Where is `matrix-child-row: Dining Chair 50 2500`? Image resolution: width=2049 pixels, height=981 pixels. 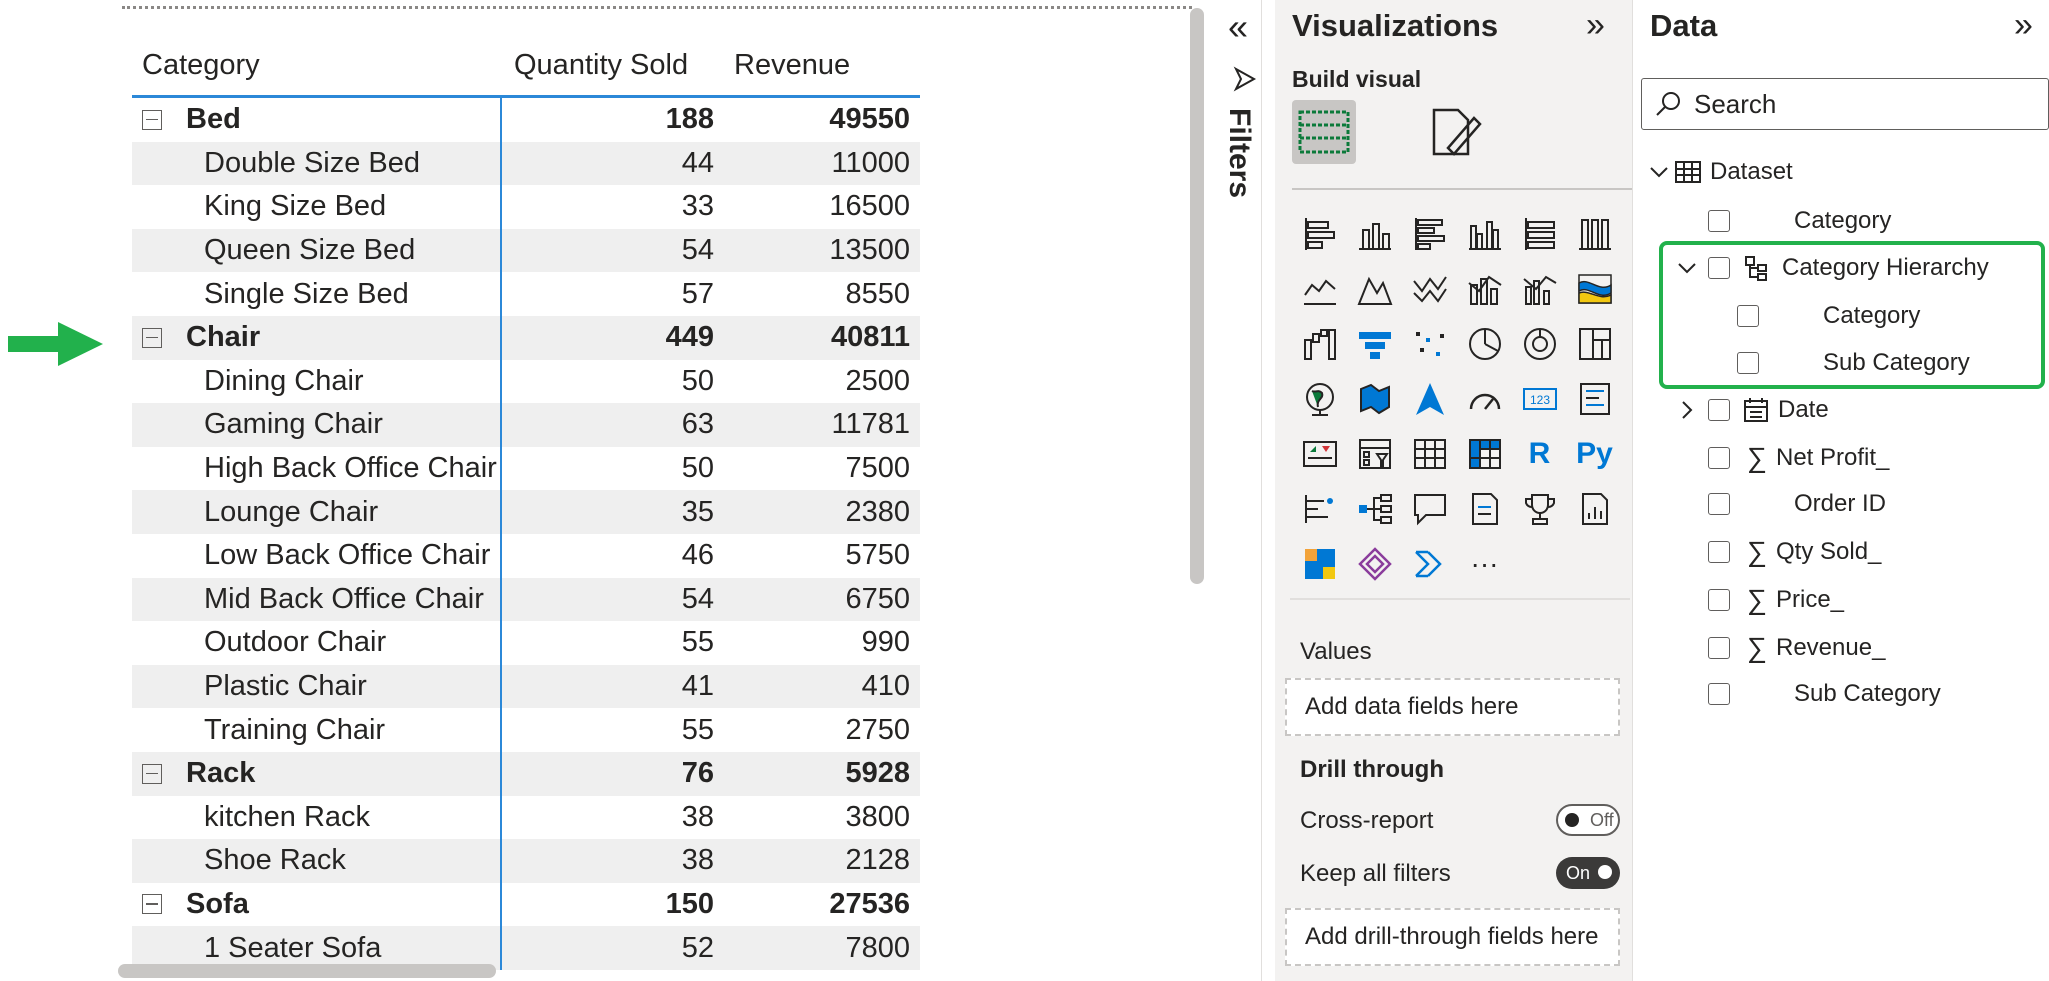 matrix-child-row: Dining Chair 50 2500 is located at coordinates (526, 381).